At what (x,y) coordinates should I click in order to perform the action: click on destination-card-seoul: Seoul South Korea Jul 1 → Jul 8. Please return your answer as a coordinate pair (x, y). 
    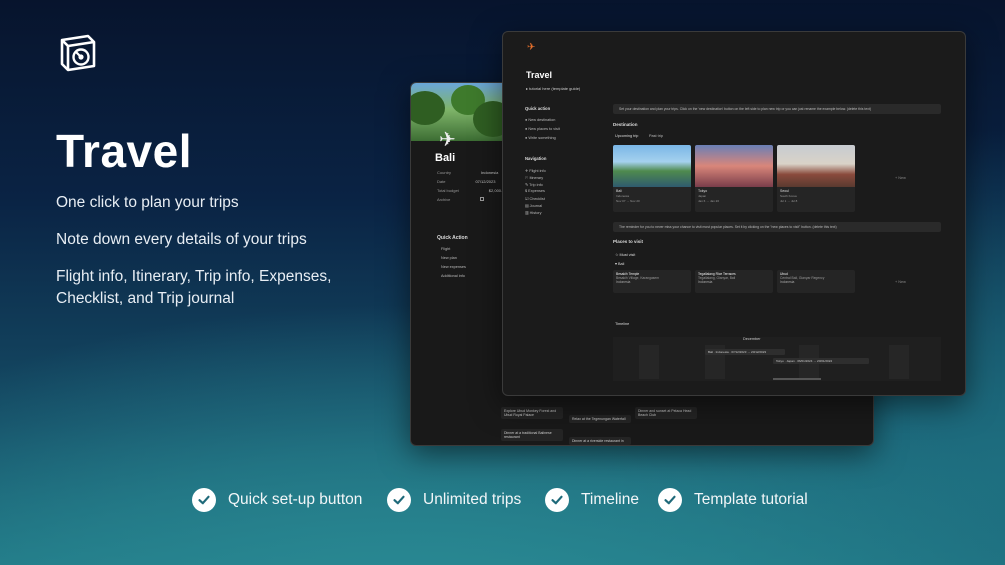
    Looking at the image, I should click on (816, 178).